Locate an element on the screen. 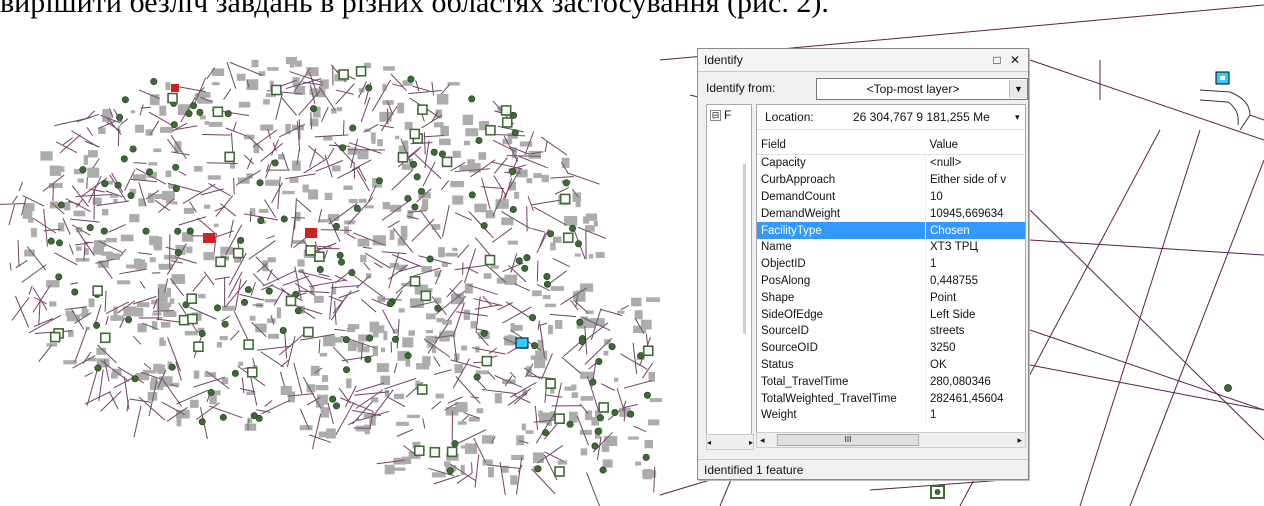  table-row: CurbApproach Either side of v is located at coordinates (891, 180).